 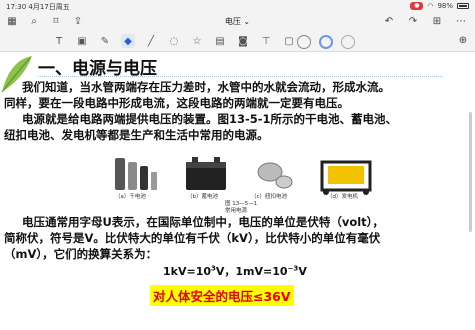 What do you see at coordinates (192, 238) in the screenshot?
I see `paragraph-line: 简称伏，符号是V。比伏特大的单位有千伏（kV），比伏特小的单位有毫伏` at bounding box center [192, 238].